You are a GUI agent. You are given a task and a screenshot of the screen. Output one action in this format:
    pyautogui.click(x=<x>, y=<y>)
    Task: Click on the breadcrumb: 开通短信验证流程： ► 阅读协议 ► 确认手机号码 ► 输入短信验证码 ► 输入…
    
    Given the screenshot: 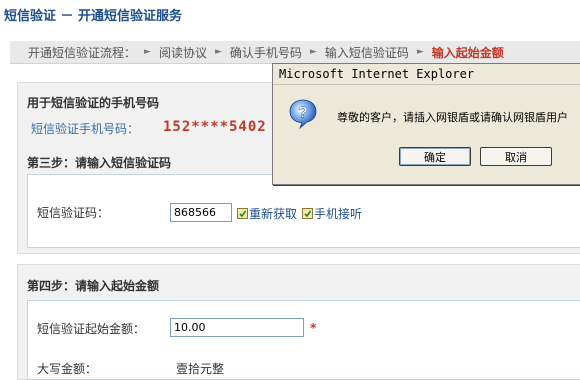 What is the action you would take?
    pyautogui.click(x=295, y=52)
    